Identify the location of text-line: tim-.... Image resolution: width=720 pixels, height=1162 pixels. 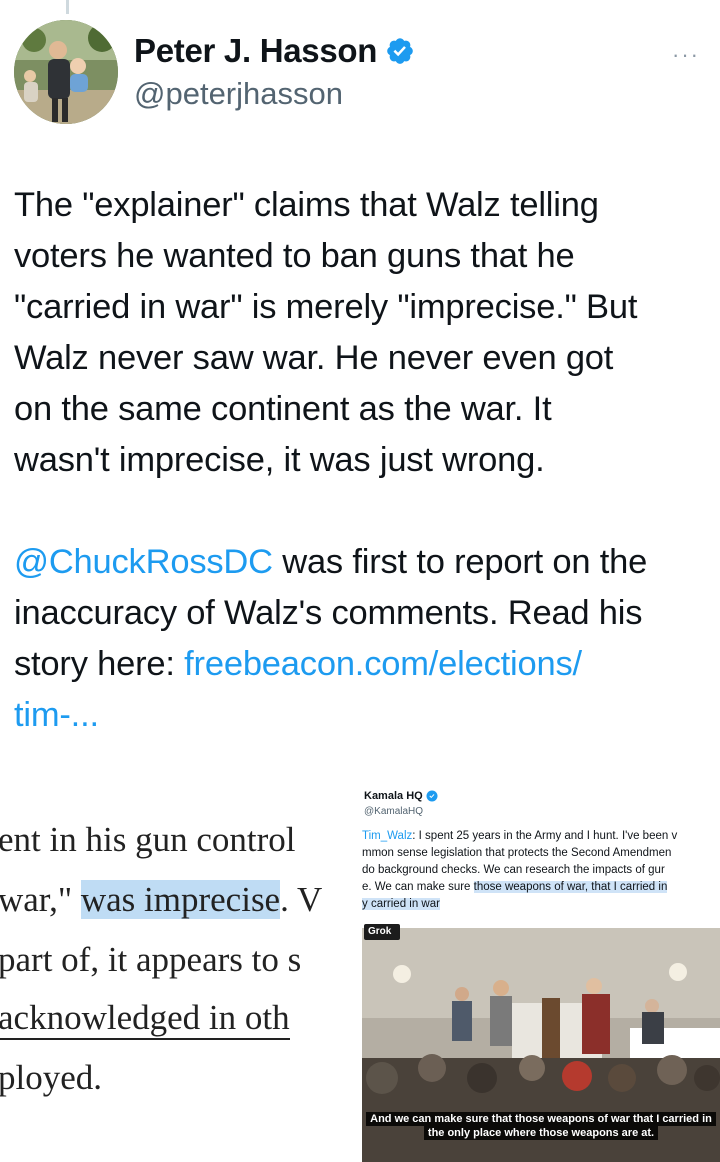
(364, 715).